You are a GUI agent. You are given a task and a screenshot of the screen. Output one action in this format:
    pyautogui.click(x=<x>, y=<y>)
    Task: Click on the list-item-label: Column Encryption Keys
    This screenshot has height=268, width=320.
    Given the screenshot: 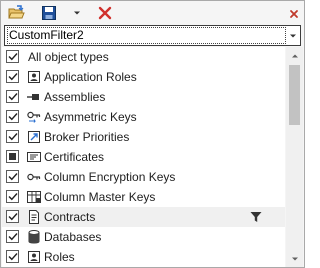 What is the action you would take?
    pyautogui.click(x=110, y=177)
    